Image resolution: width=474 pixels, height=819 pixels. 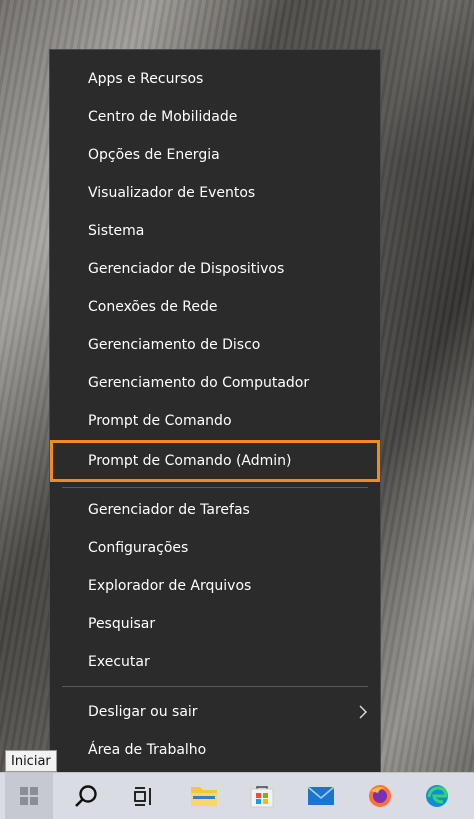 I want to click on menu-item-file-explorer: Explorador de Arquivos, so click(x=215, y=586).